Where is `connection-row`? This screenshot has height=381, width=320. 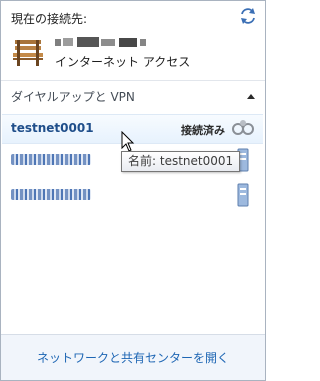 connection-row is located at coordinates (132, 195).